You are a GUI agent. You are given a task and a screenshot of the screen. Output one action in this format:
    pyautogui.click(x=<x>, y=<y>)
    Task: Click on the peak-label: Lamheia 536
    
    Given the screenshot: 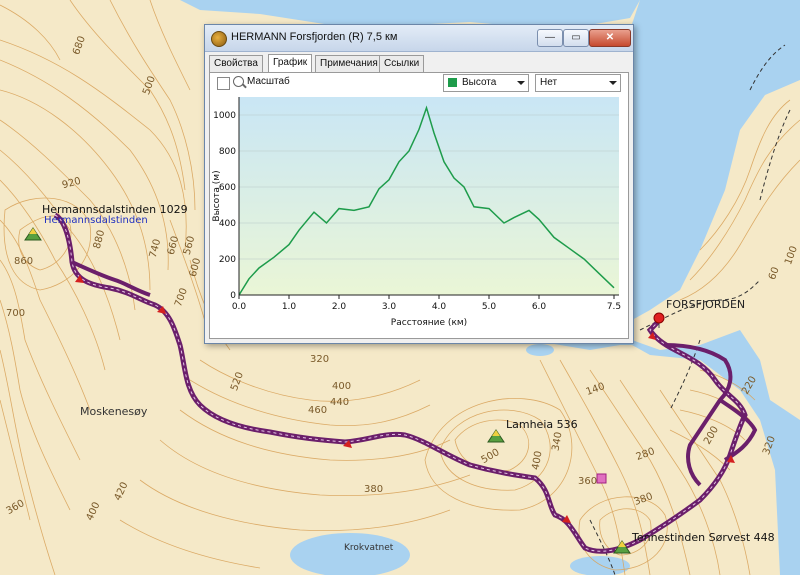 What is the action you would take?
    pyautogui.click(x=542, y=424)
    